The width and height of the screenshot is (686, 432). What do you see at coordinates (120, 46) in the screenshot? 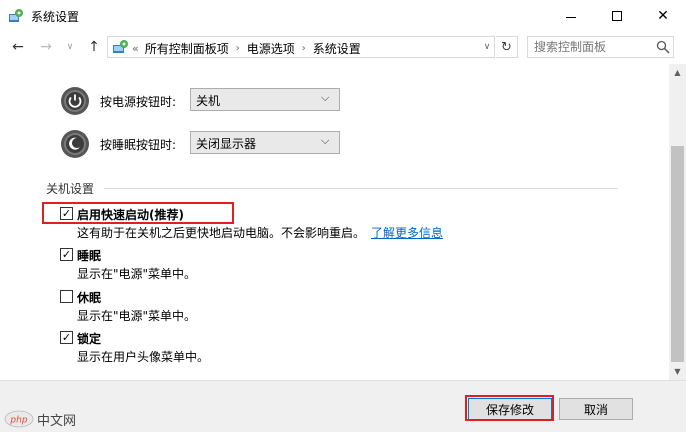
I see `control-panel-icon` at bounding box center [120, 46].